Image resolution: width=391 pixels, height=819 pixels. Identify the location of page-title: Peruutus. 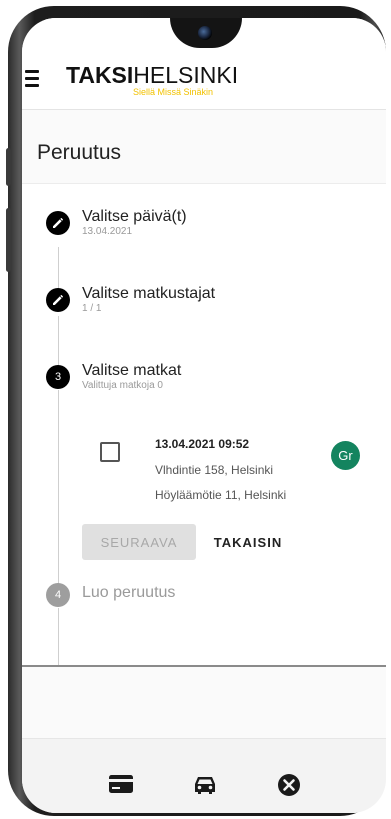
(79, 152).